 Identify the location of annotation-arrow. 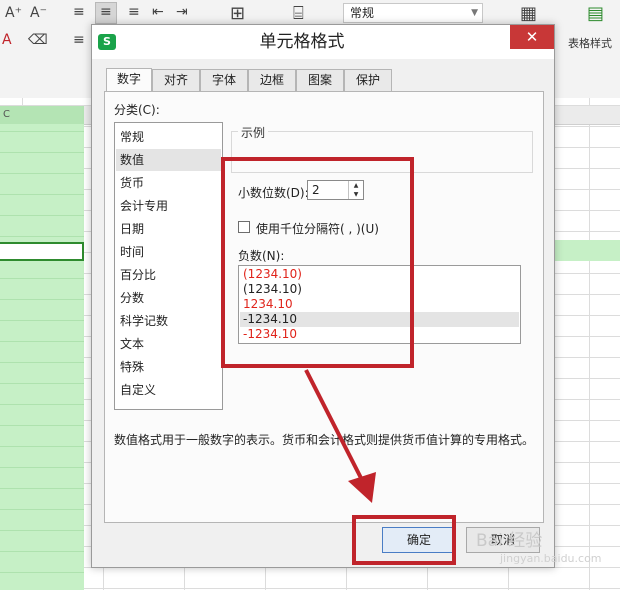
(340, 436).